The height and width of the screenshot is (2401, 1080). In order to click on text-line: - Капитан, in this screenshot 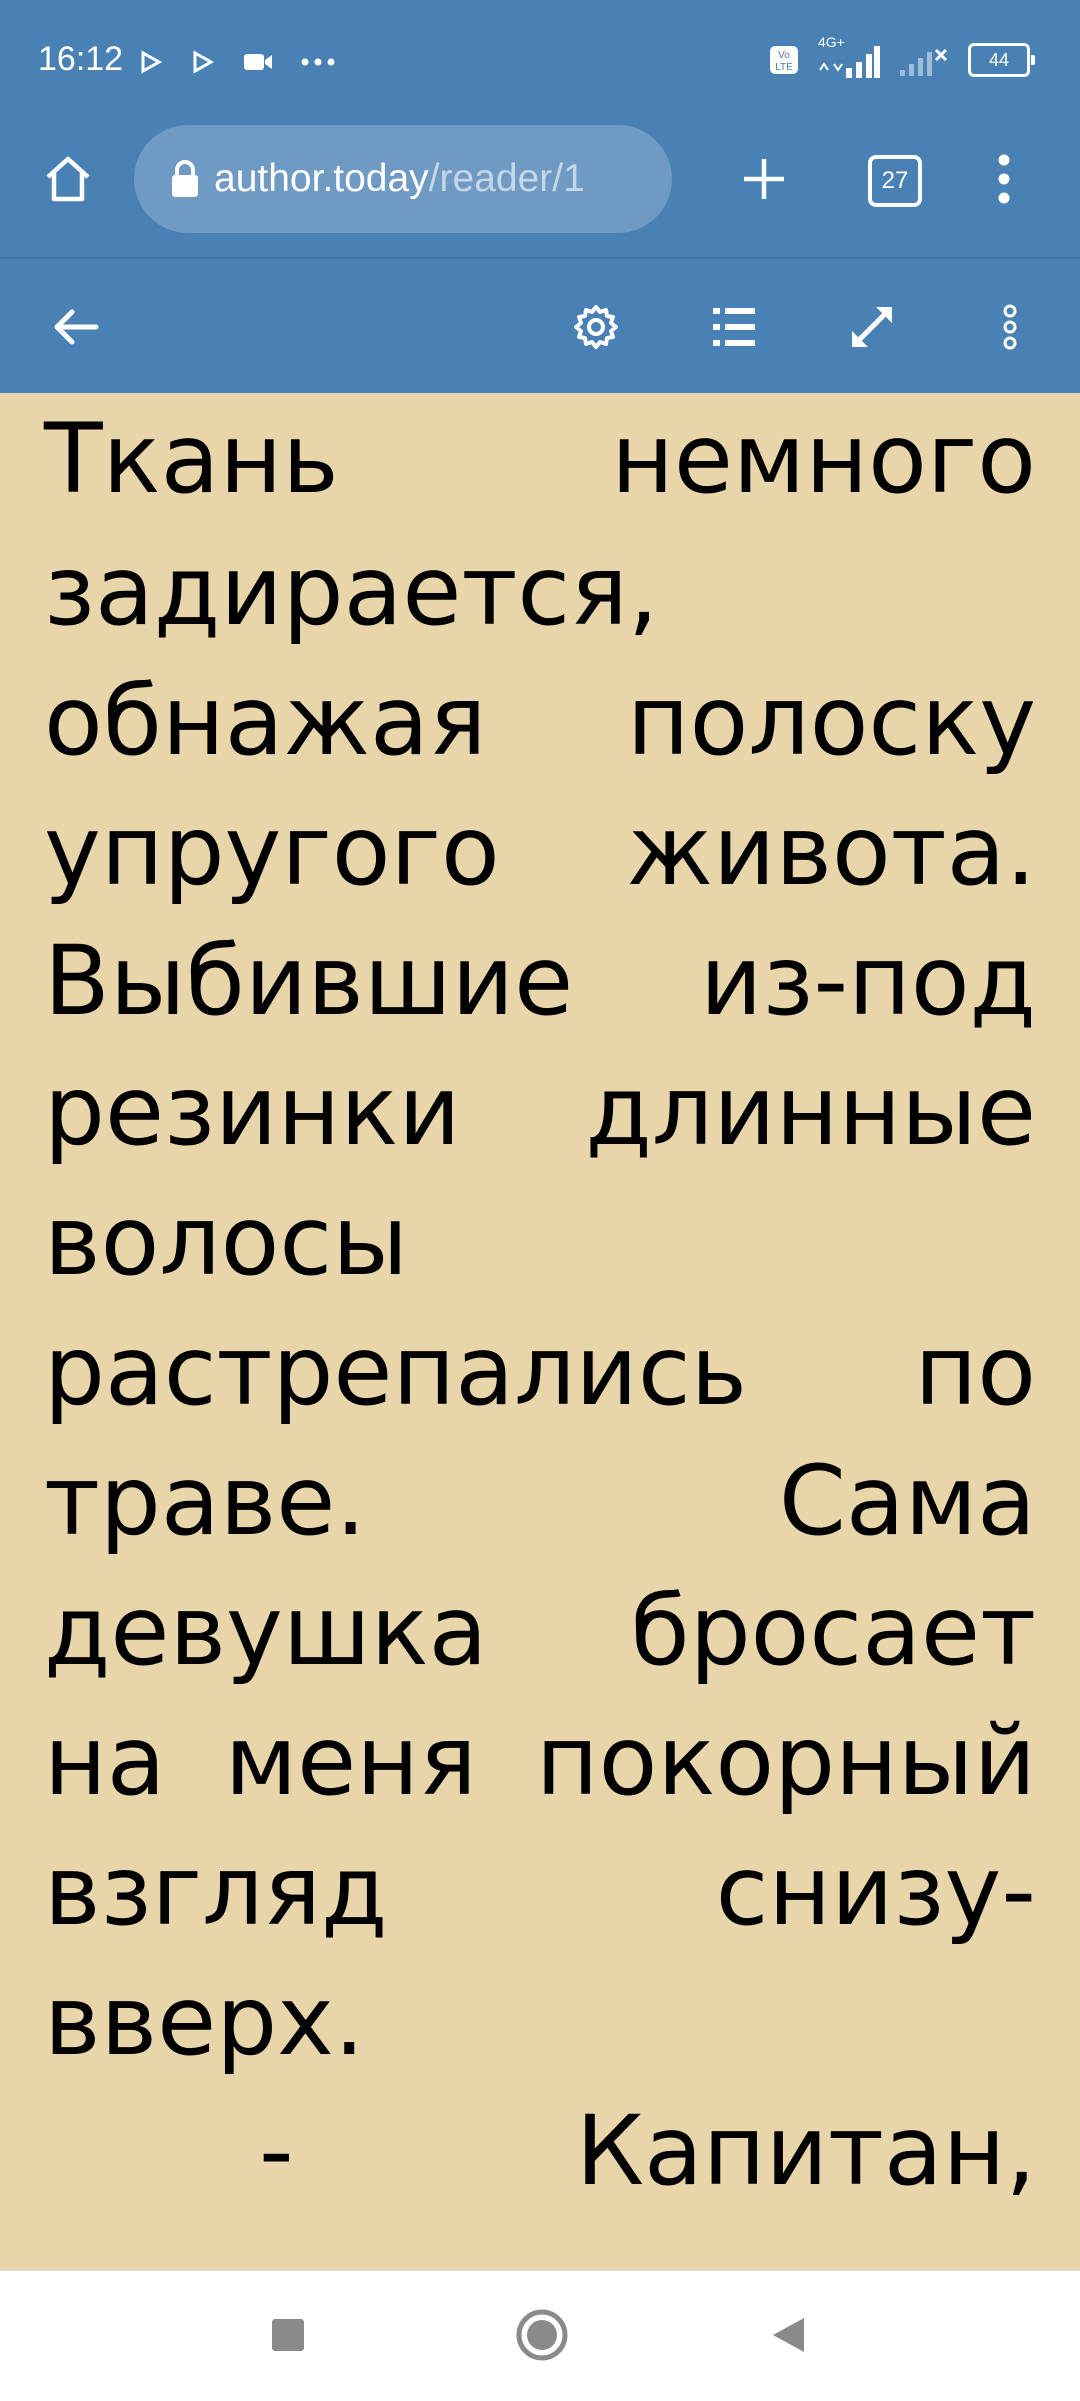, I will do `click(540, 2151)`.